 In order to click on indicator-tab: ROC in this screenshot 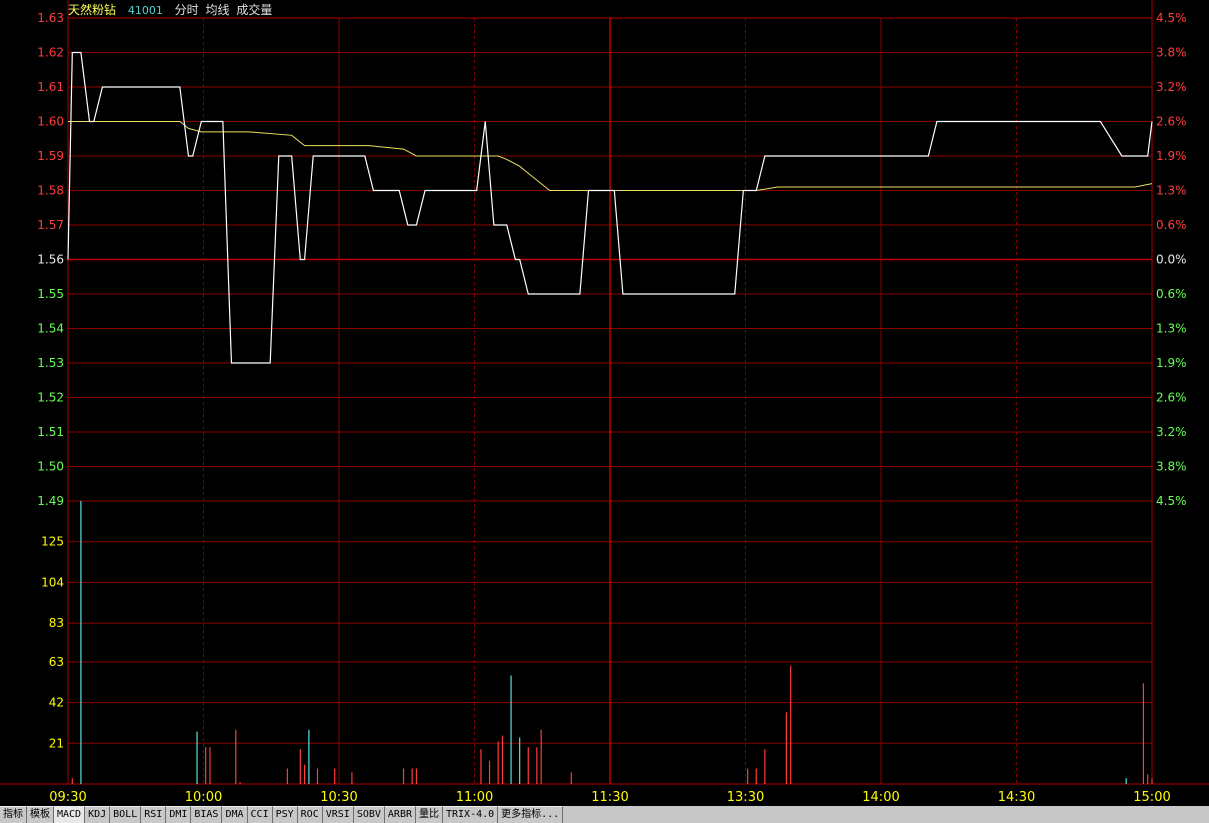, I will do `click(310, 814)`.